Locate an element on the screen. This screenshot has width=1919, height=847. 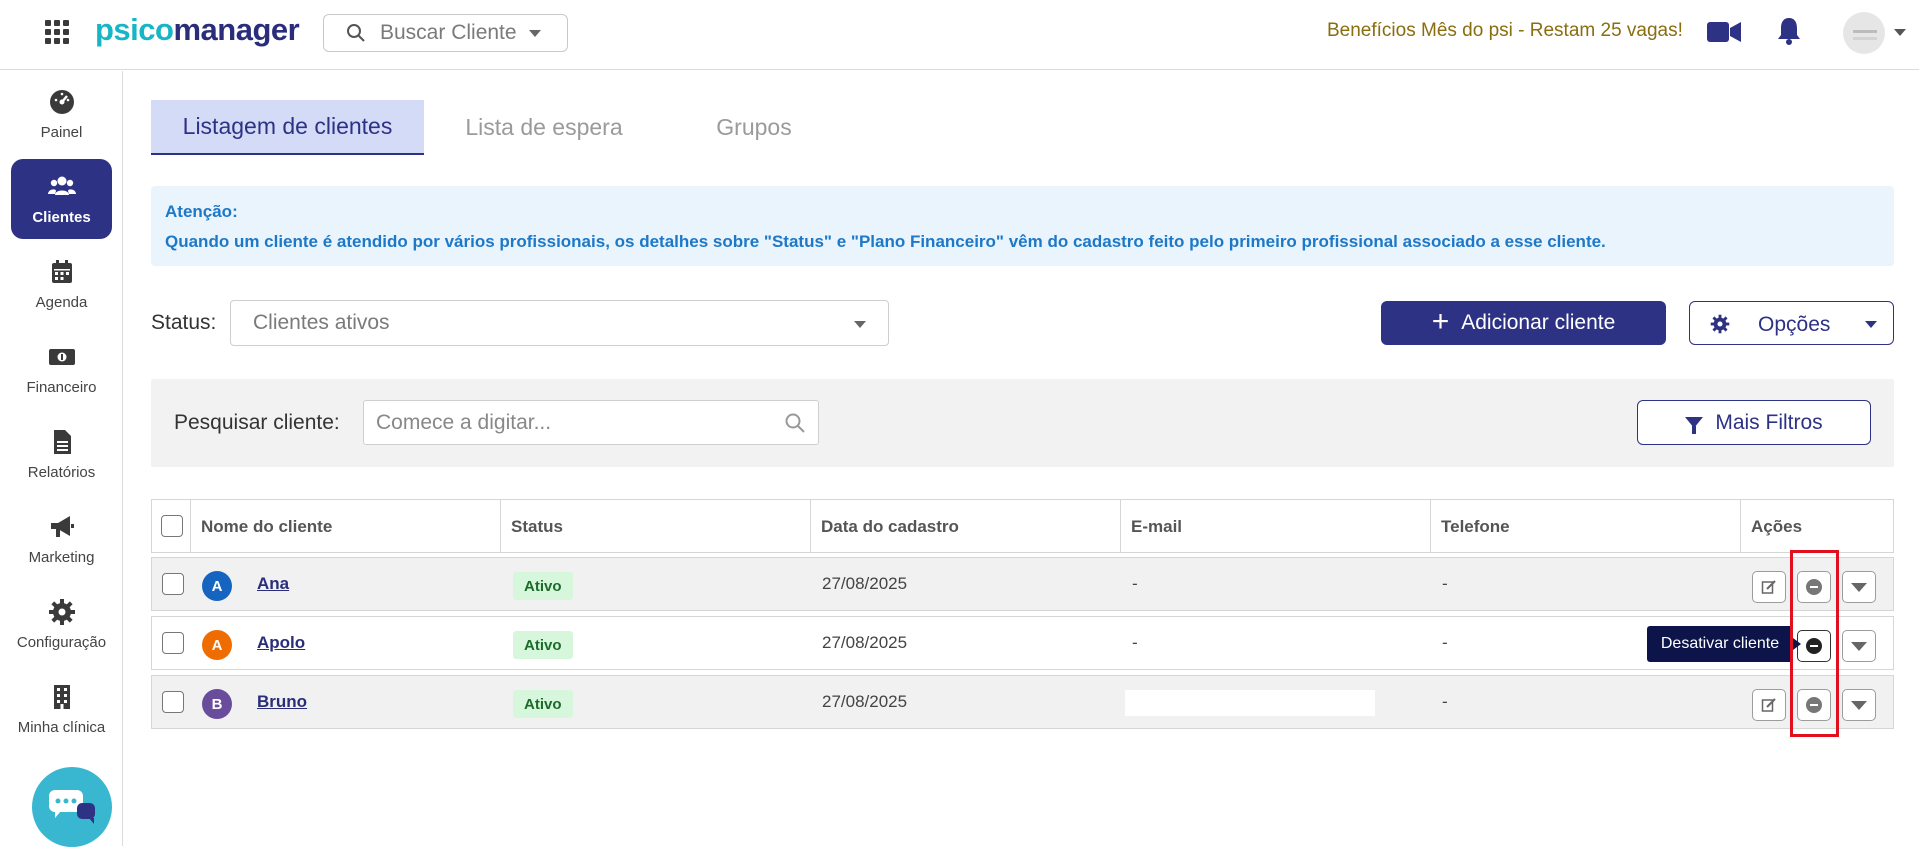
tab-listagem-clientes: Listagem de clientes is located at coordinates (287, 127).